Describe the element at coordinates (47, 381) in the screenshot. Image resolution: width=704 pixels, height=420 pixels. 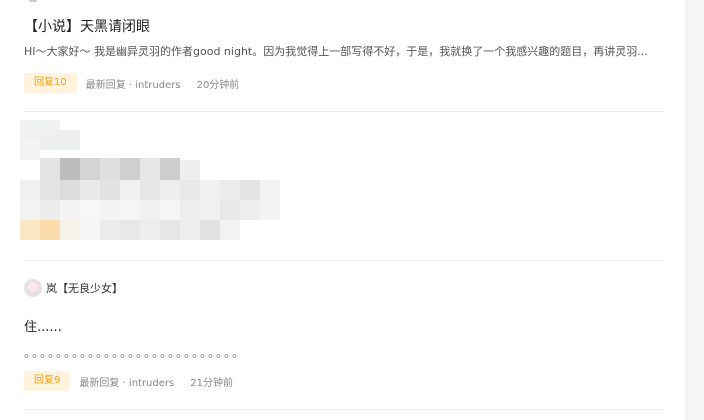
I see `reply-count-badge: 回复9` at that location.